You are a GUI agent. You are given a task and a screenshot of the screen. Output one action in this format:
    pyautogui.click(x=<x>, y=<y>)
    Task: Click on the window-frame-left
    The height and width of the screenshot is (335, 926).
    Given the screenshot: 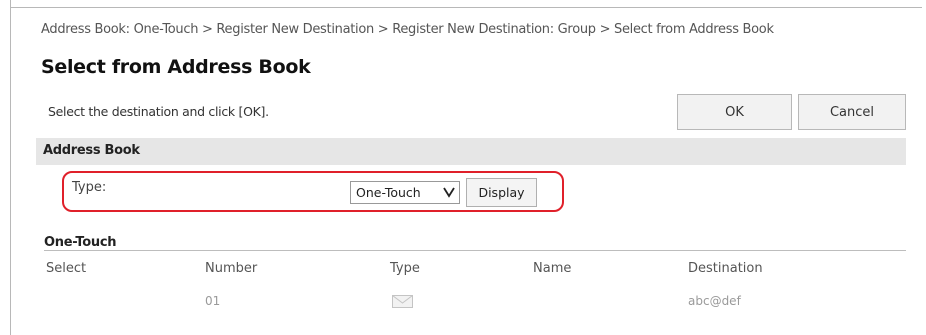 What is the action you would take?
    pyautogui.click(x=10, y=171)
    